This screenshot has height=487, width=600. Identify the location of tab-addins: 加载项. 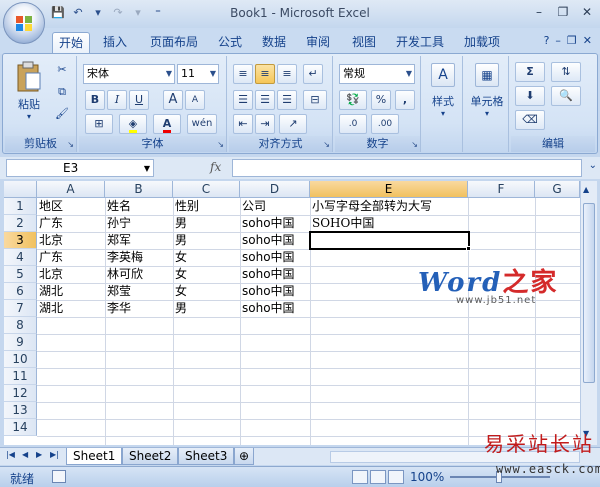
(482, 43).